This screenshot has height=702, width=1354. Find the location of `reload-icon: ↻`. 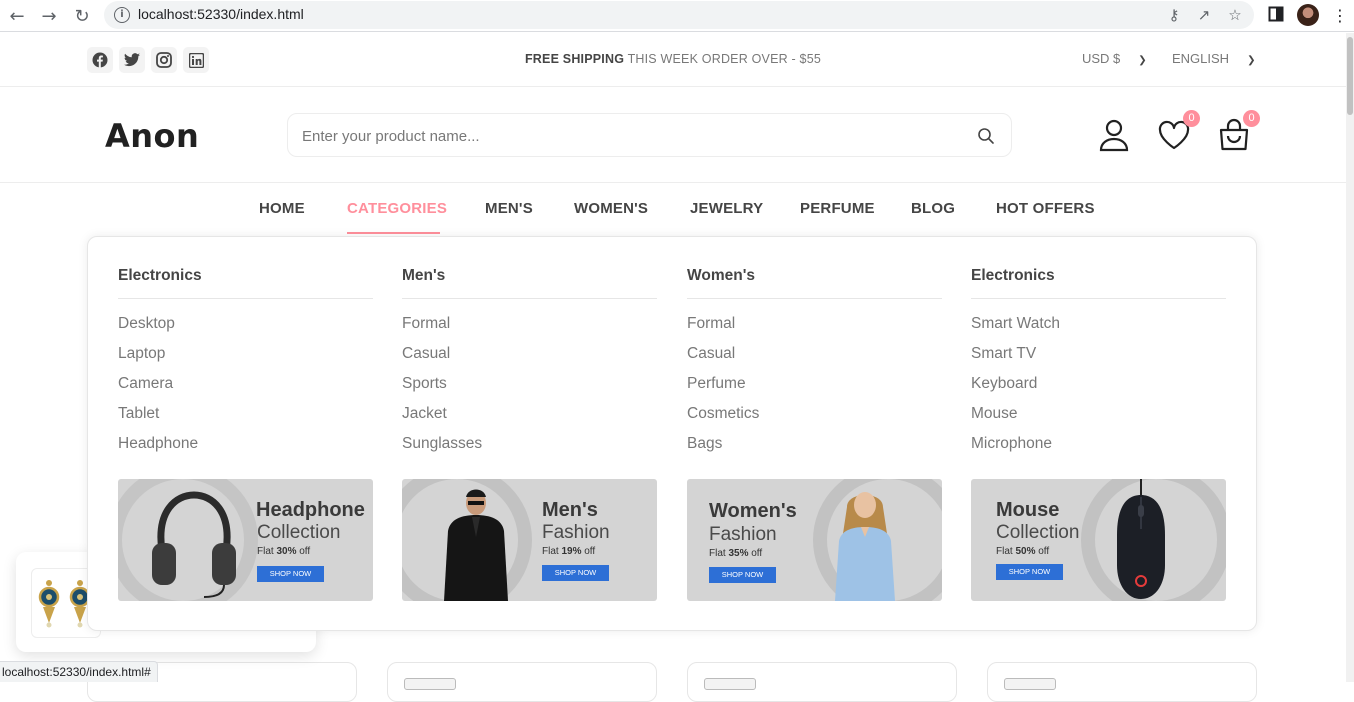

reload-icon: ↻ is located at coordinates (82, 16).